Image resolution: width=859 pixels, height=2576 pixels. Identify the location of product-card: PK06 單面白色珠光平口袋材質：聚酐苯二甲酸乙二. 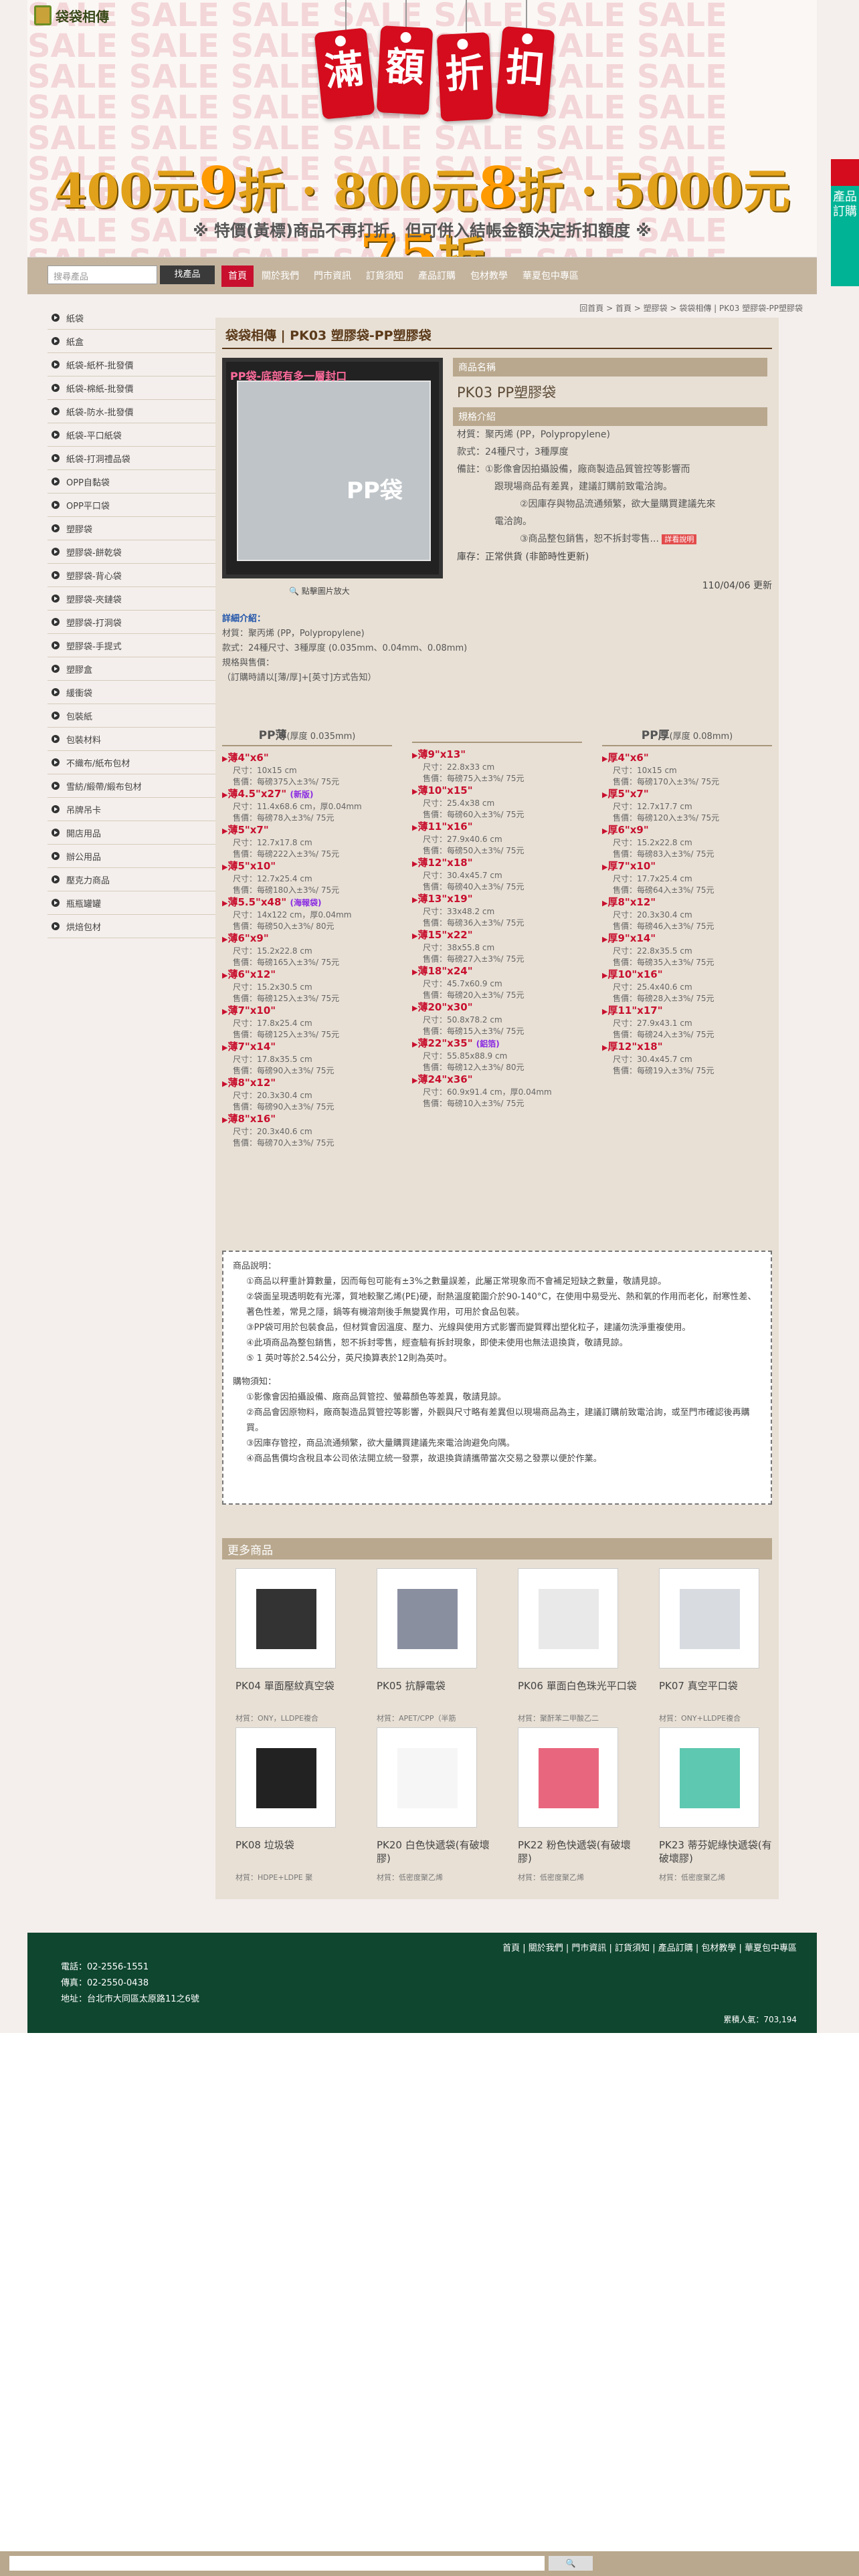
(578, 1645).